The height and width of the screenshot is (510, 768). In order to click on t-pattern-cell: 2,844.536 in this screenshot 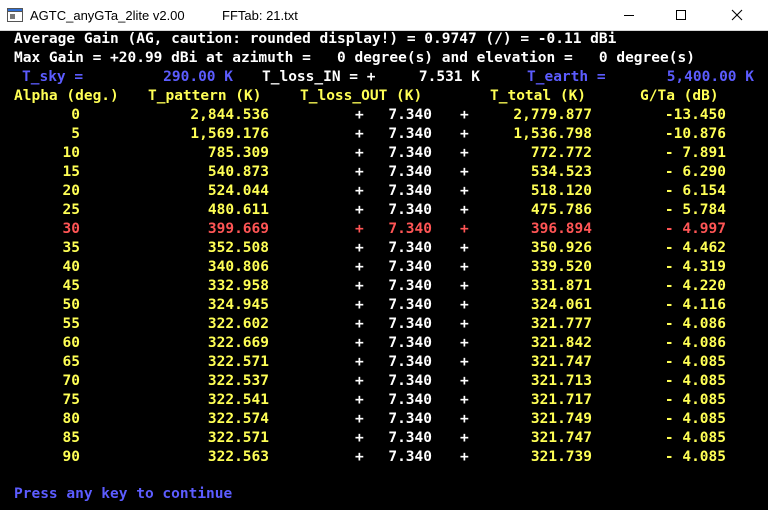, I will do `click(229, 115)`.